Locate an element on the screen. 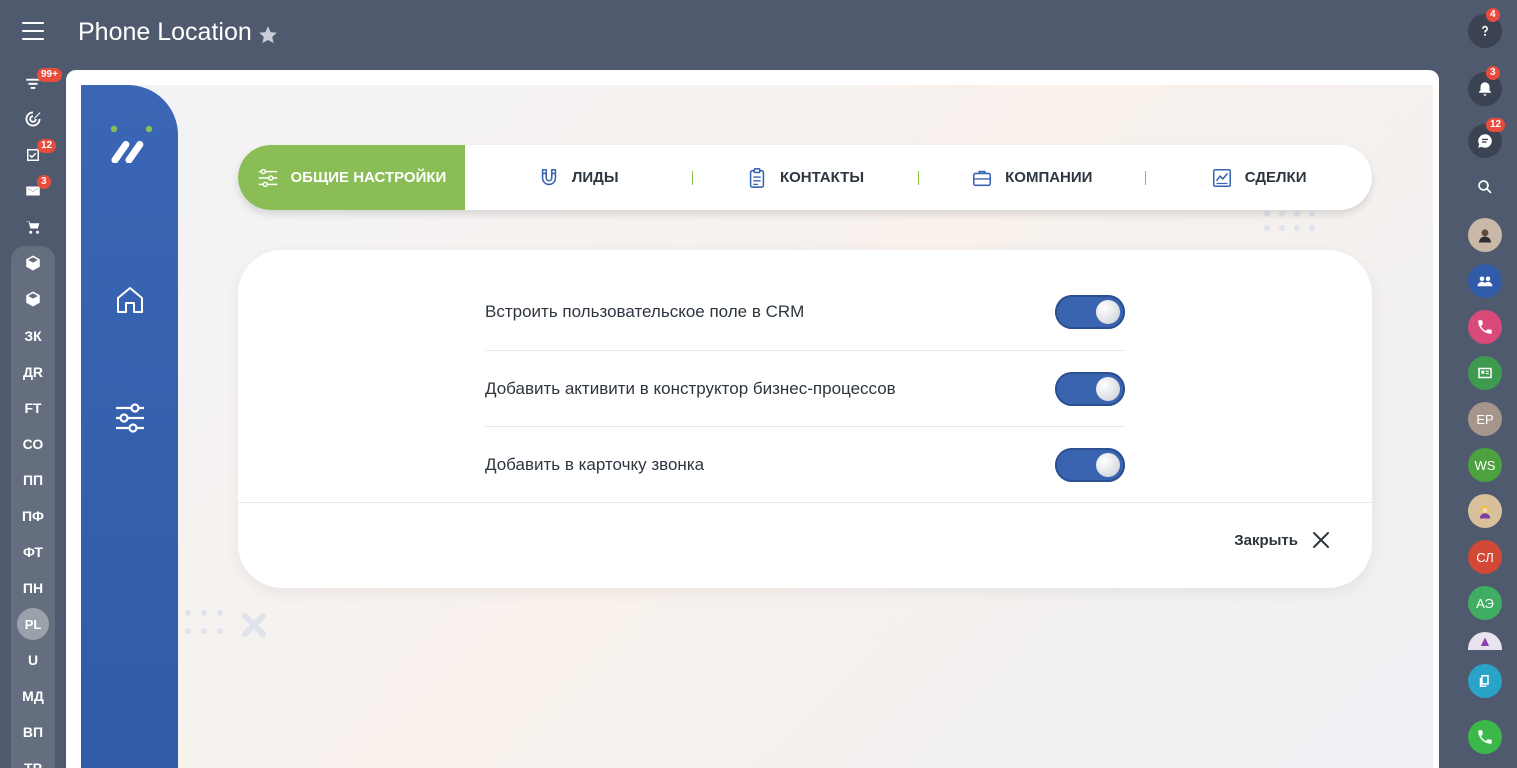  tab-contacts: КОНТАКТЫ is located at coordinates (805, 177).